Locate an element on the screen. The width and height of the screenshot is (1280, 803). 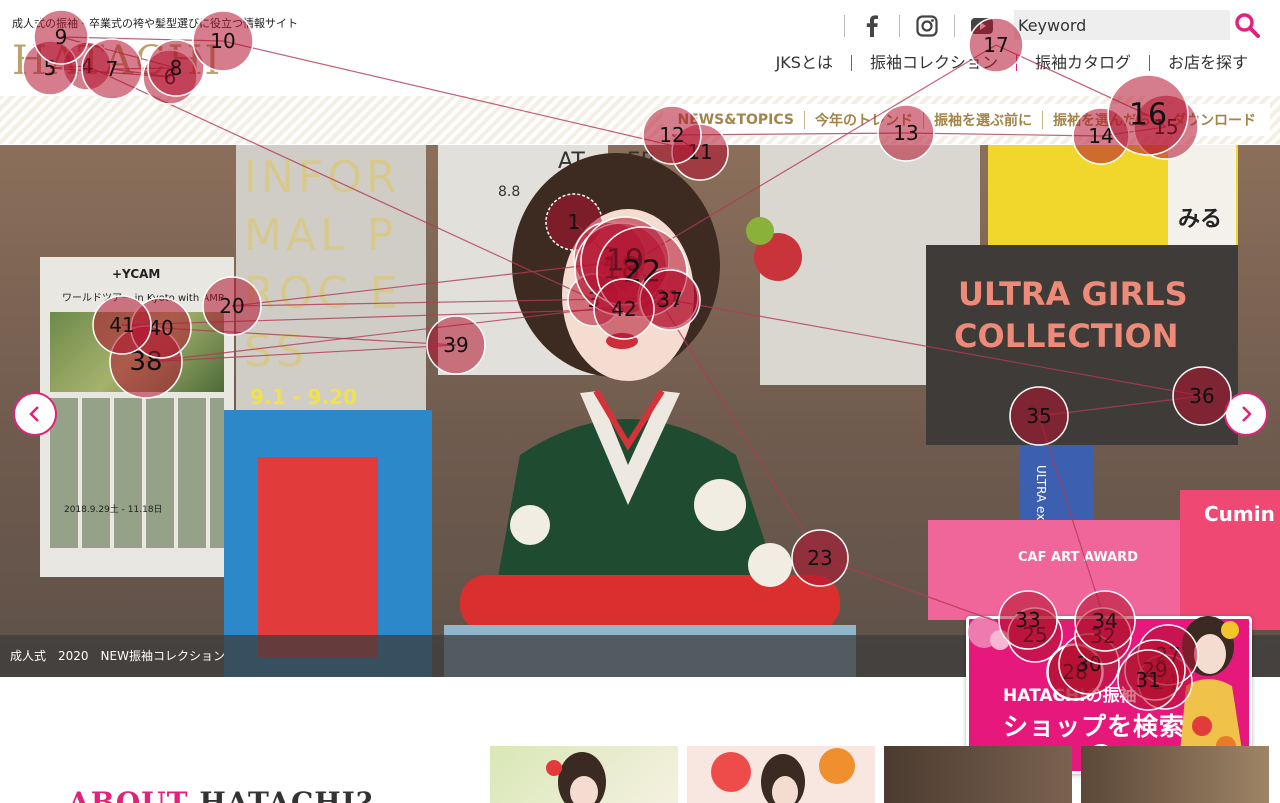
subnav-item-trend: 今年のトレンド is located at coordinates (864, 120).